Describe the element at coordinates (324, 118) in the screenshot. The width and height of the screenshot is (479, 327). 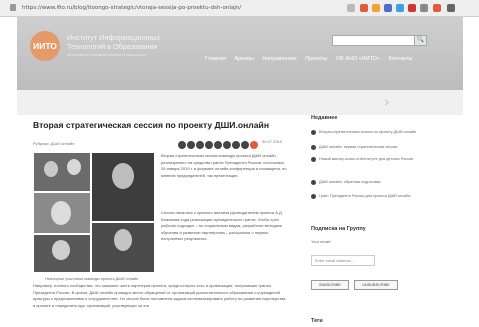
I see `recent-posts-heading: Недавнее` at that location.